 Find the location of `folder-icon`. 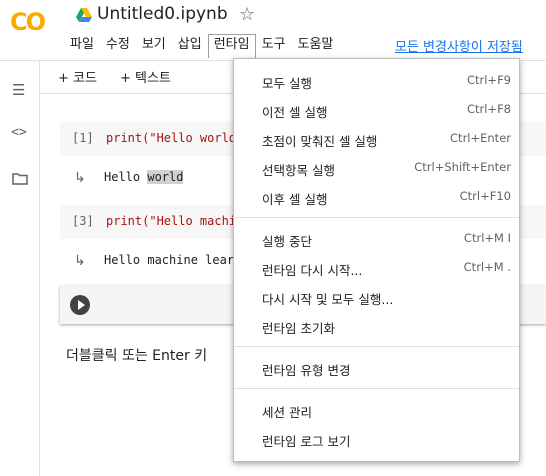

folder-icon is located at coordinates (20, 180).